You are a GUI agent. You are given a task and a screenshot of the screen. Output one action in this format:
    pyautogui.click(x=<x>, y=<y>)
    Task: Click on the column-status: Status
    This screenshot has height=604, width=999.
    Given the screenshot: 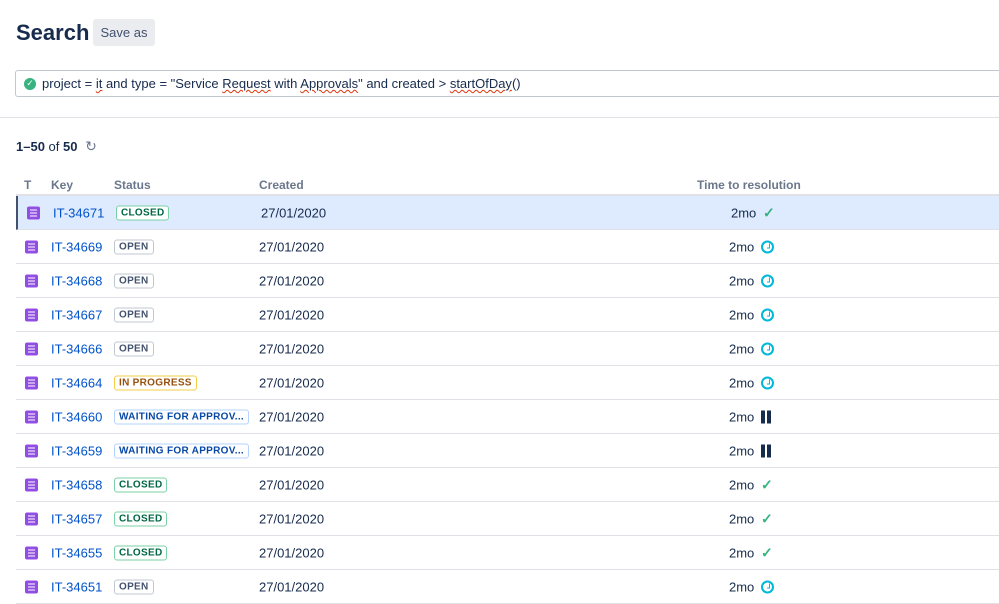 What is the action you would take?
    pyautogui.click(x=132, y=185)
    